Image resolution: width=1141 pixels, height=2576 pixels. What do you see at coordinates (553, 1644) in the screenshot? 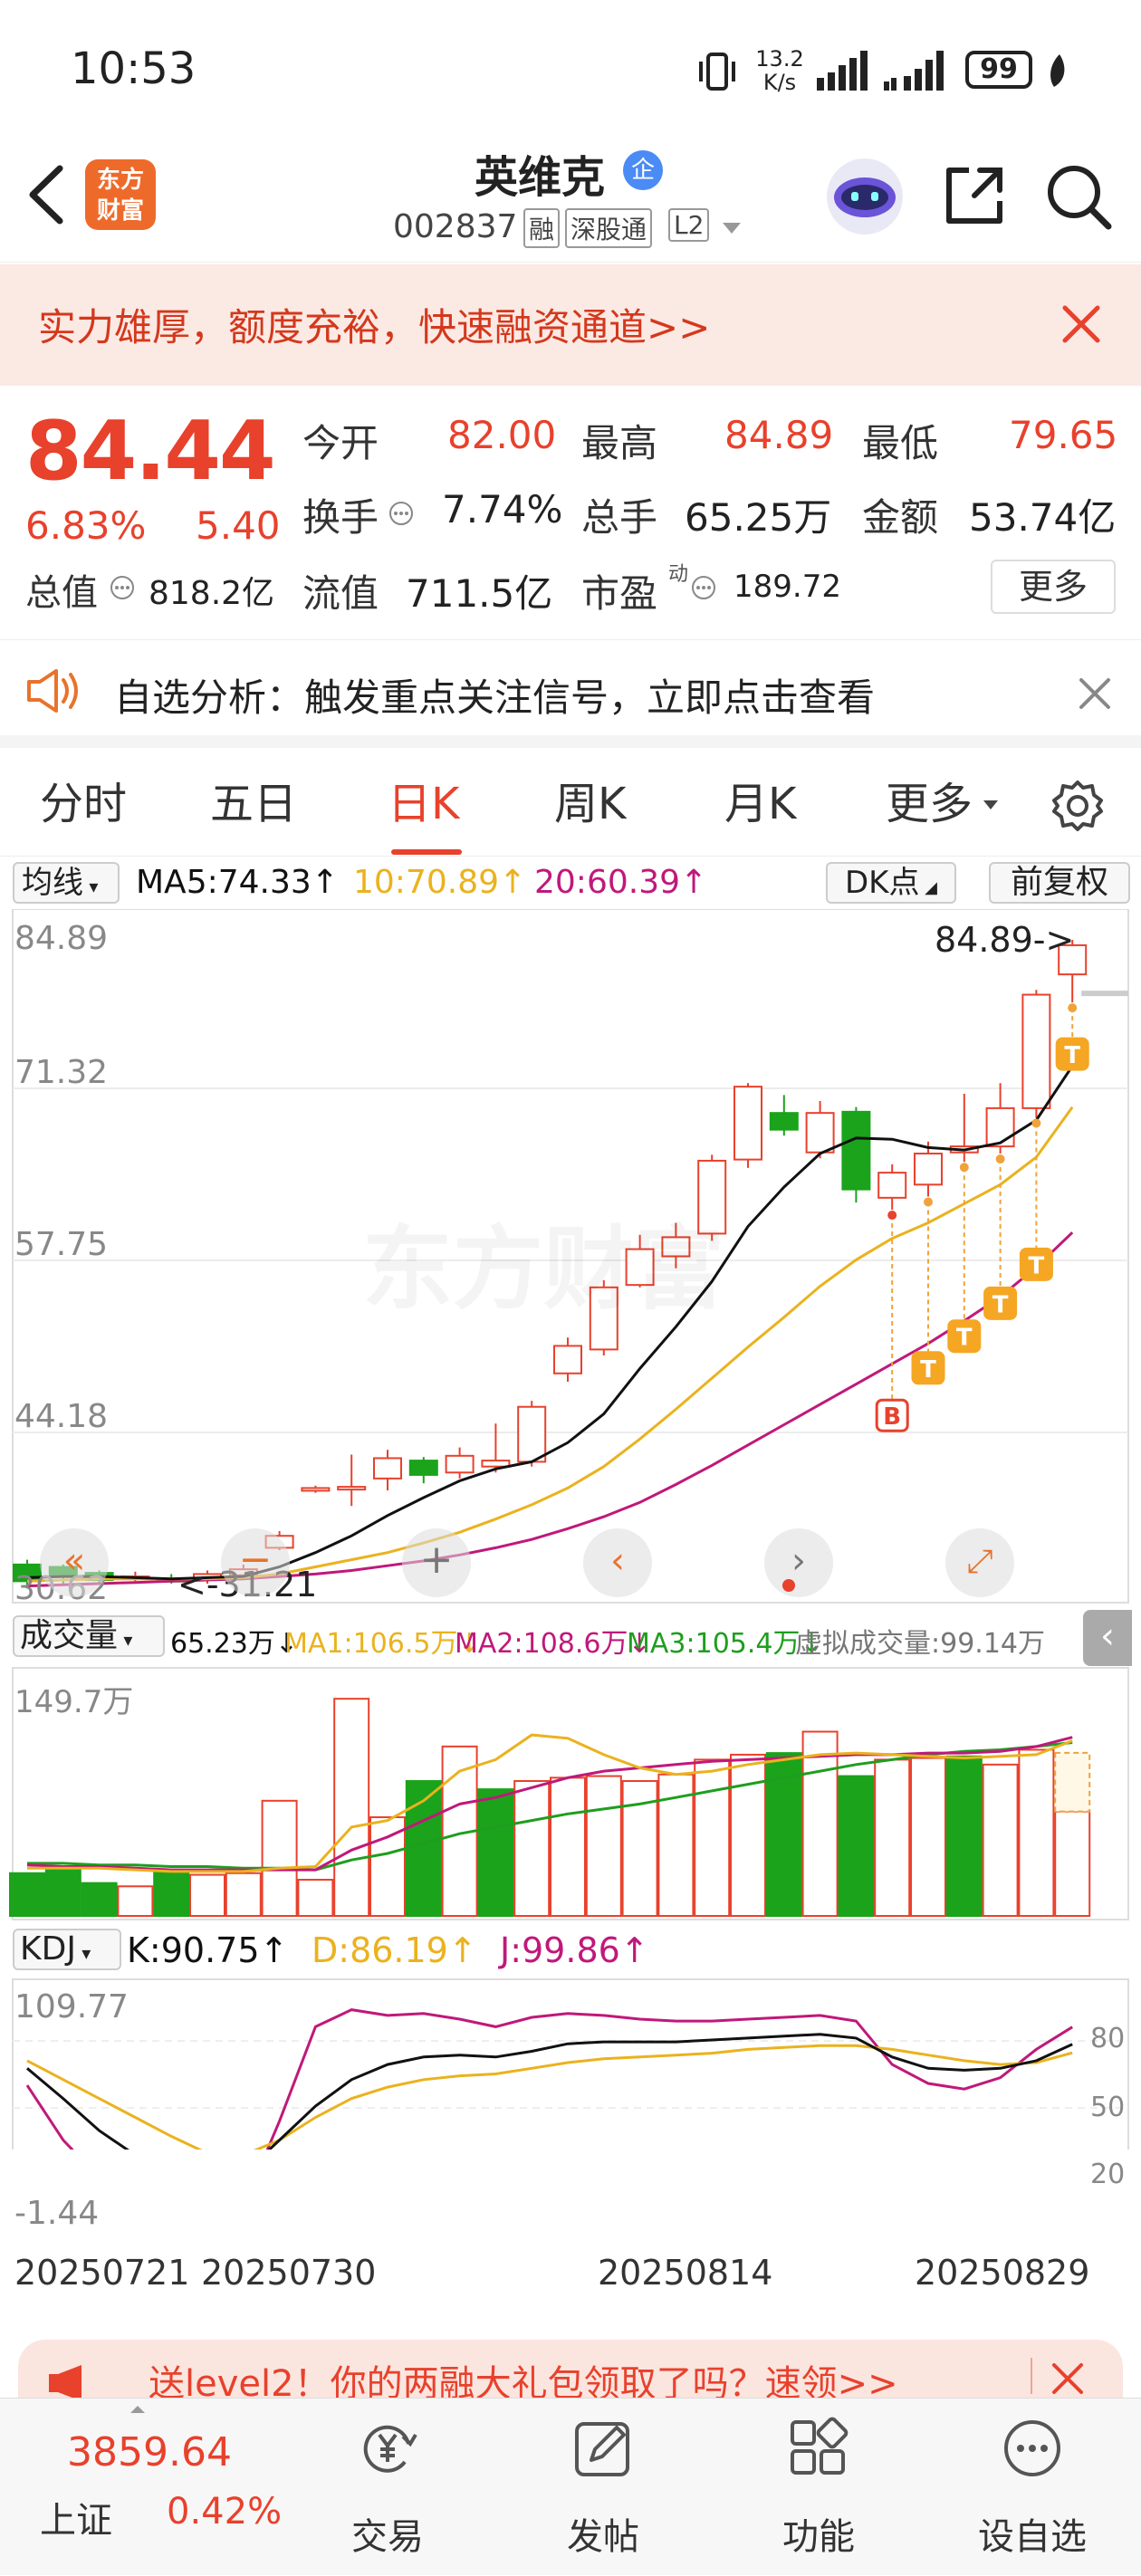
I see `vol-ma2: MA2:108.6万↓` at bounding box center [553, 1644].